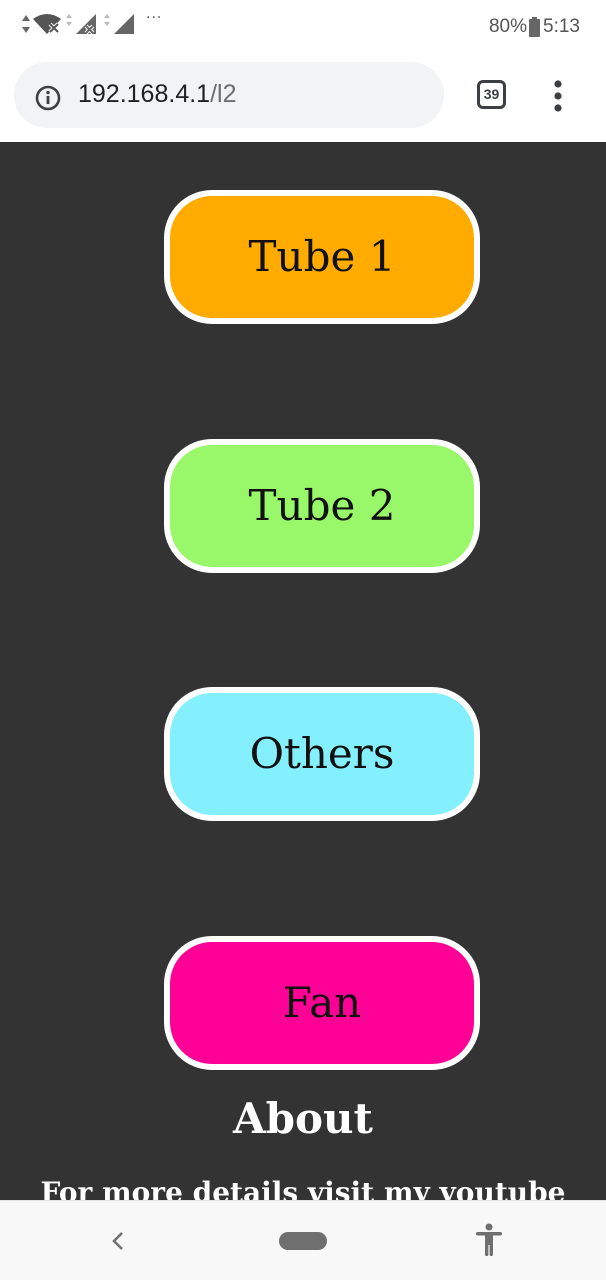 The image size is (606, 1280). What do you see at coordinates (303, 28) in the screenshot?
I see `status-bar: ··· 80% 5:13` at bounding box center [303, 28].